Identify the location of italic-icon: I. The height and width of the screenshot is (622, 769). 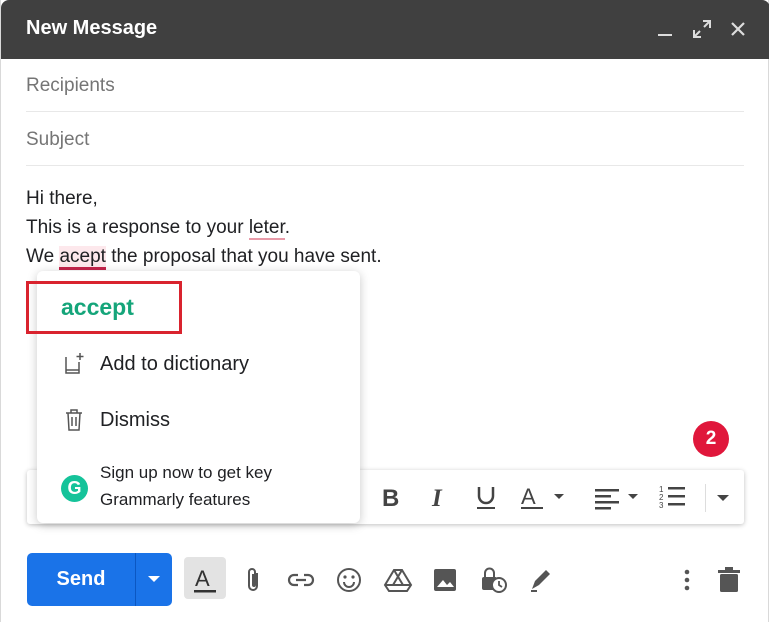
(439, 497).